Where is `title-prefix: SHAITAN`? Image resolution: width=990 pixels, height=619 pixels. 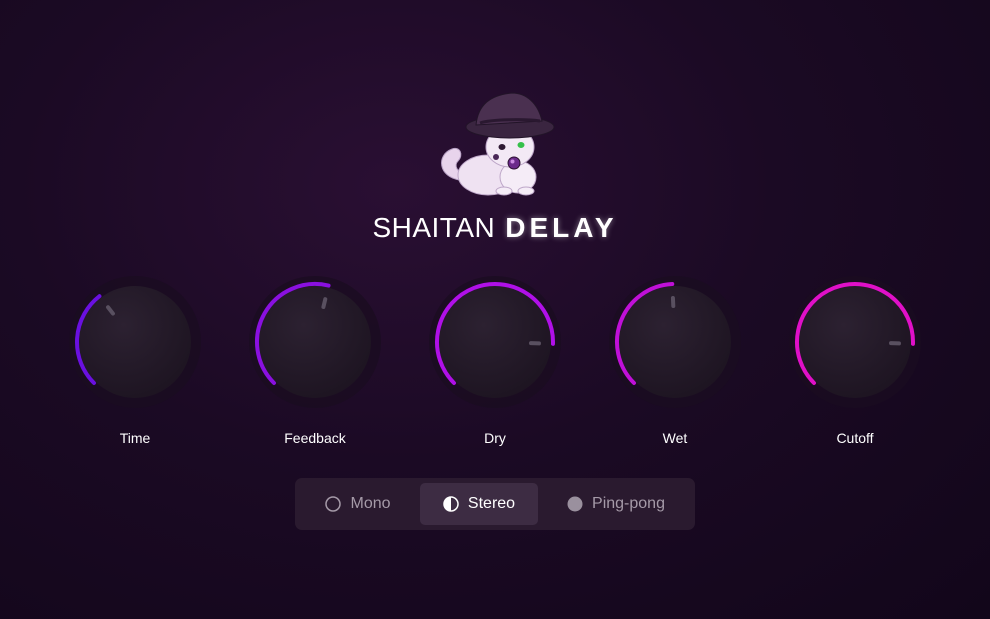
title-prefix: SHAITAN is located at coordinates (434, 227).